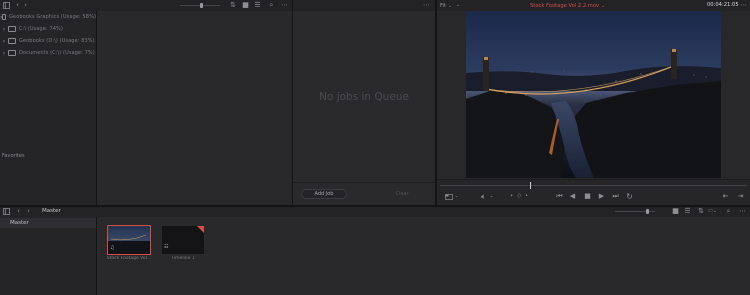  I want to click on sidebar-toggle-icon, so click(6, 5).